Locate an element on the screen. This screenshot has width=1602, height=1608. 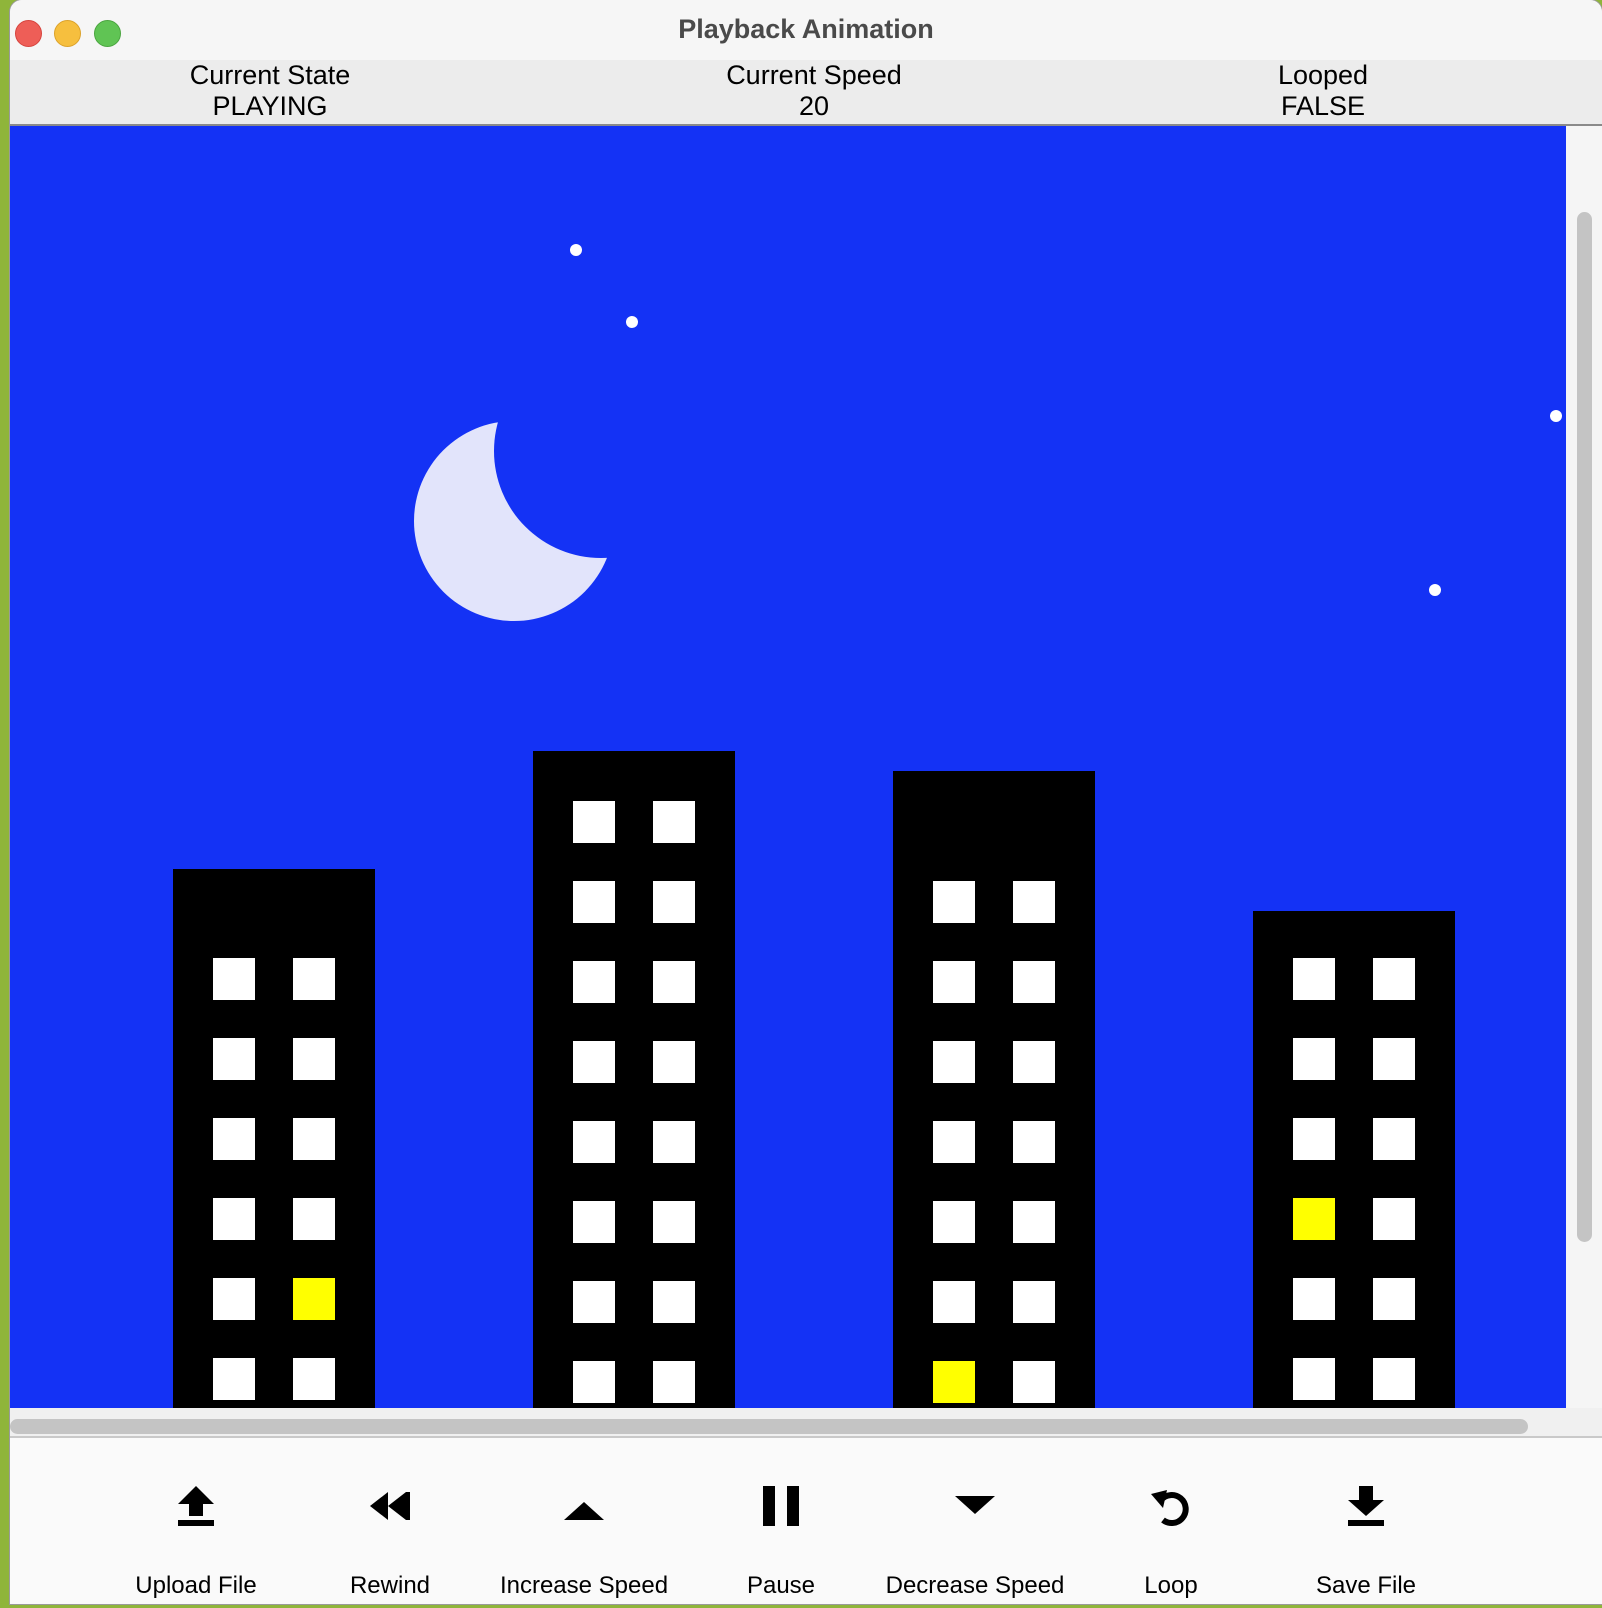
decrease-speed-label: Decrease Speed is located at coordinates (975, 1585).